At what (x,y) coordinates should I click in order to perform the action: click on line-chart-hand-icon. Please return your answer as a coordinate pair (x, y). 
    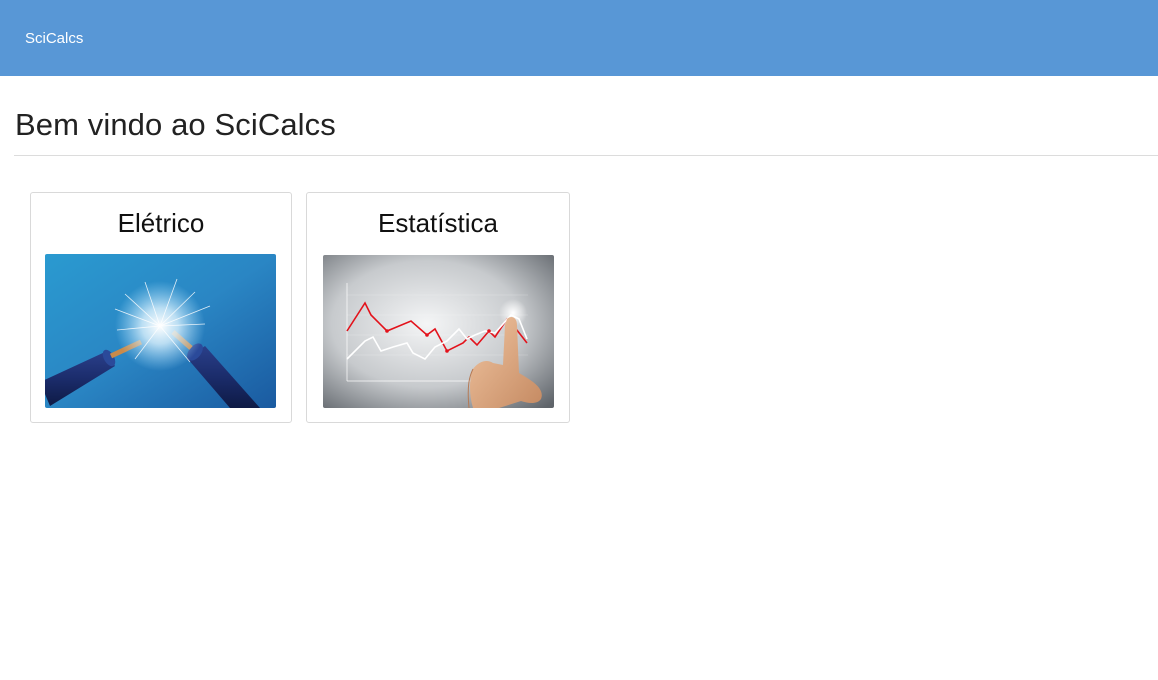
    Looking at the image, I should click on (438, 331).